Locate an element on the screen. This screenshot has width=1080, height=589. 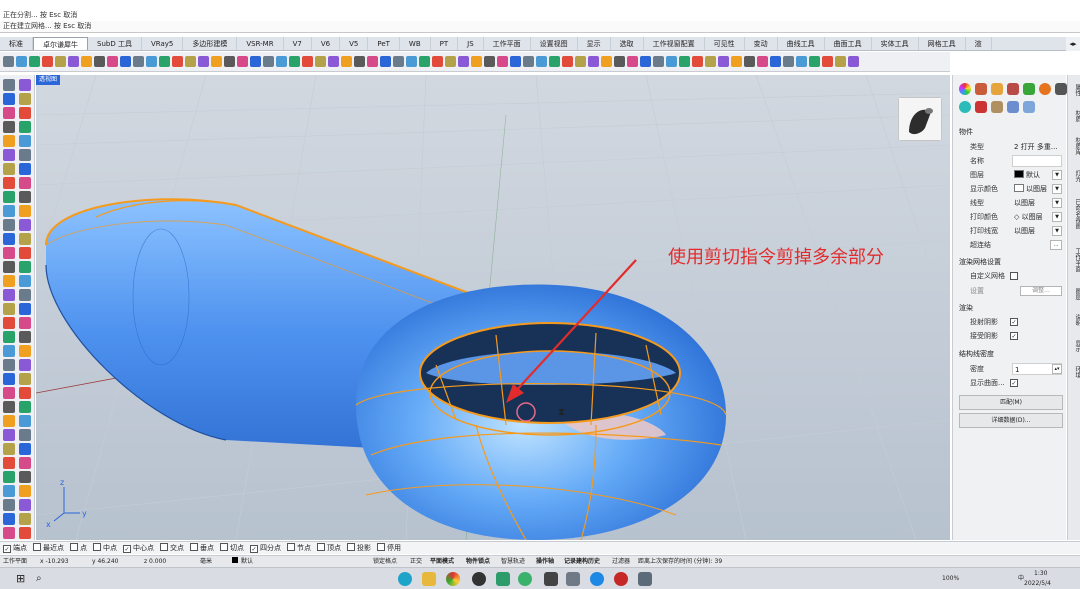
tab-5: VSR-MR is located at coordinates (260, 43).